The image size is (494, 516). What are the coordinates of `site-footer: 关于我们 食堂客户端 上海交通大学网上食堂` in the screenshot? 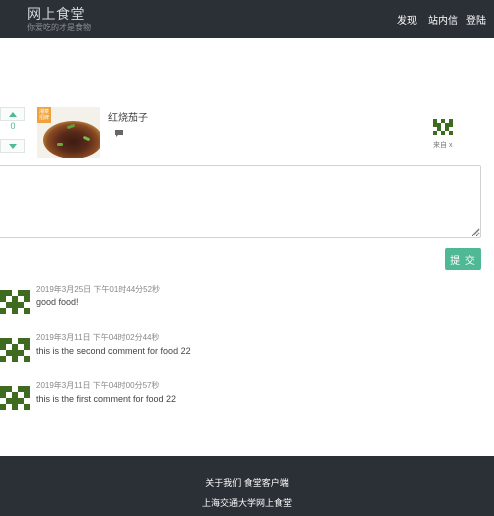 It's located at (247, 486).